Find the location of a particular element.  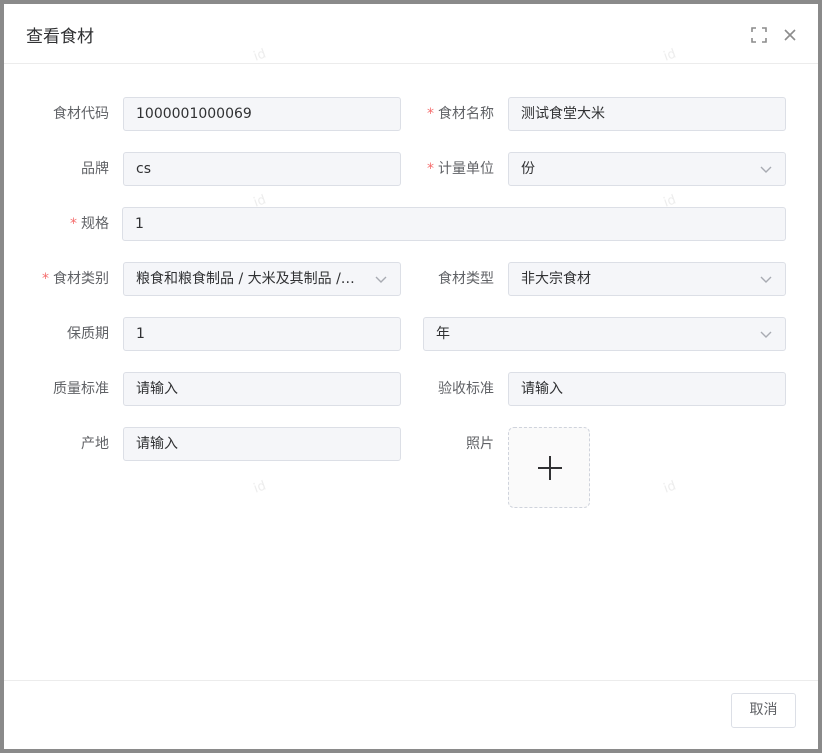

spec-label: * 规格 is located at coordinates (89, 224).